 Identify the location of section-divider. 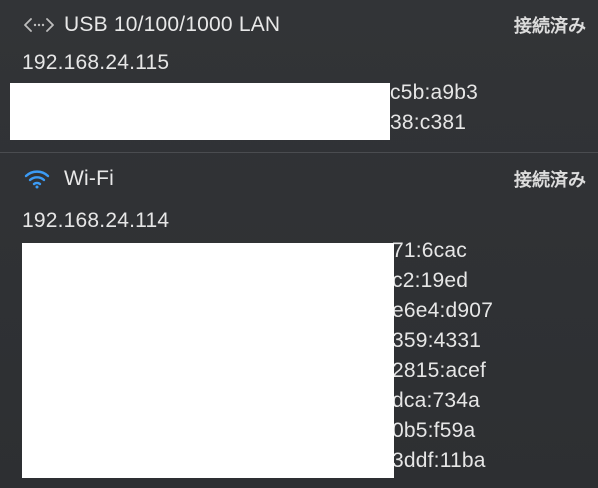
(299, 152).